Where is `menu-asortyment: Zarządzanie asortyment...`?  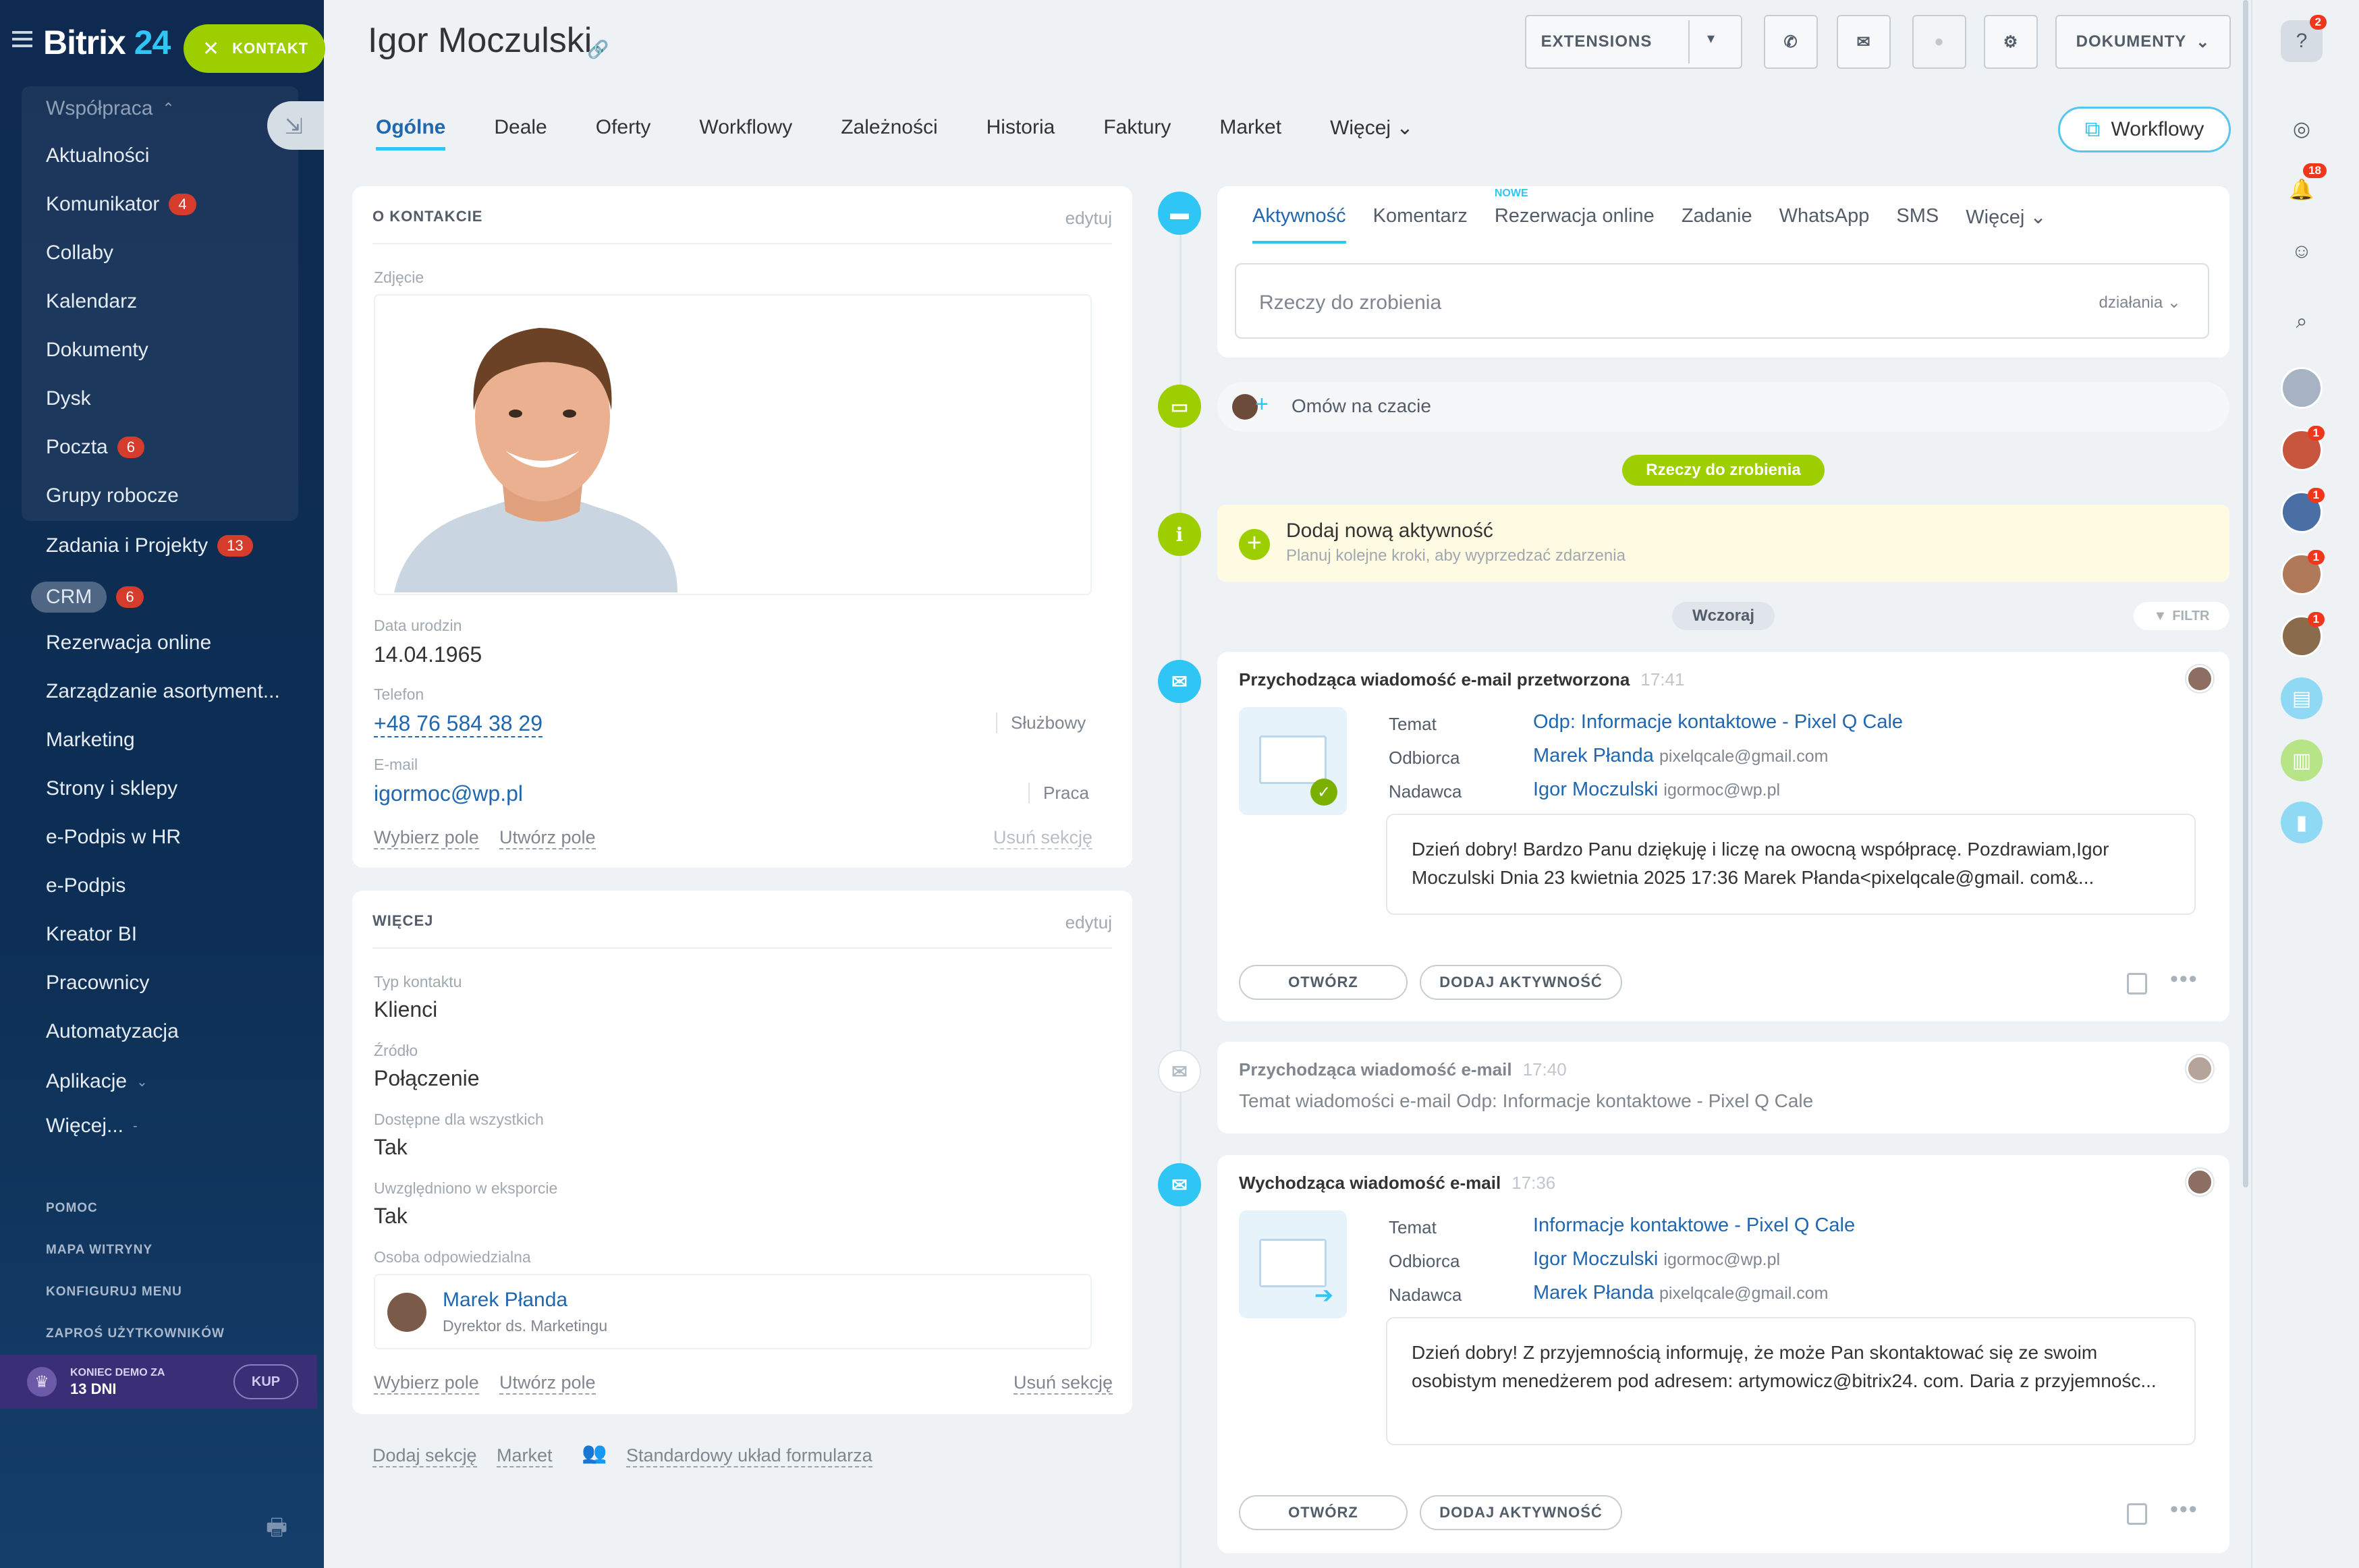
menu-asortyment: Zarządzanie asortyment... is located at coordinates (163, 691).